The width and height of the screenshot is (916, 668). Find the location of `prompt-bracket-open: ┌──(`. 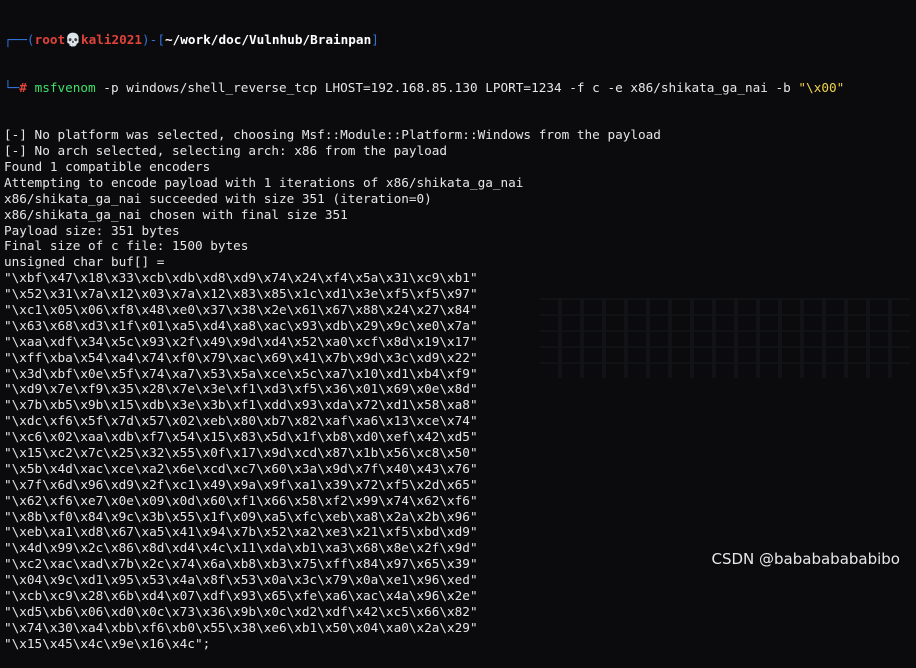

prompt-bracket-open: ┌──( is located at coordinates (19, 39).